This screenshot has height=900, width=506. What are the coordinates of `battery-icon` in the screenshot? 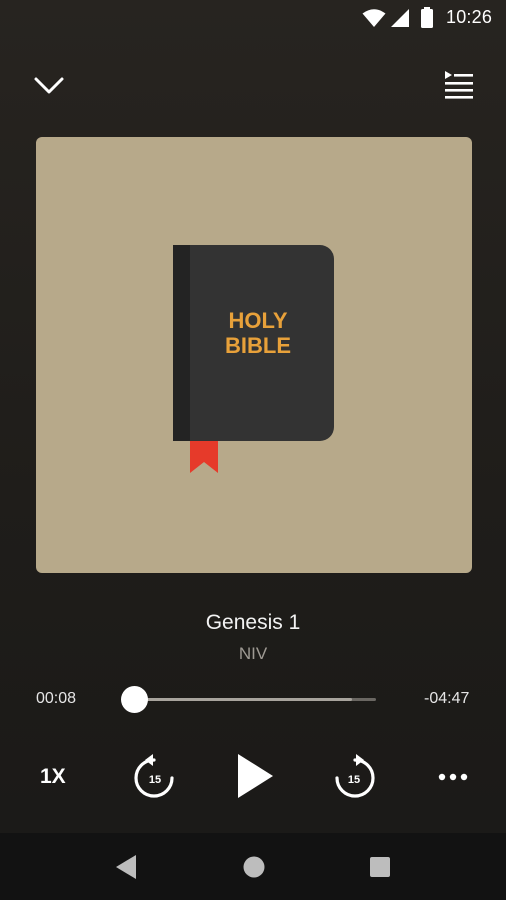 It's located at (427, 17).